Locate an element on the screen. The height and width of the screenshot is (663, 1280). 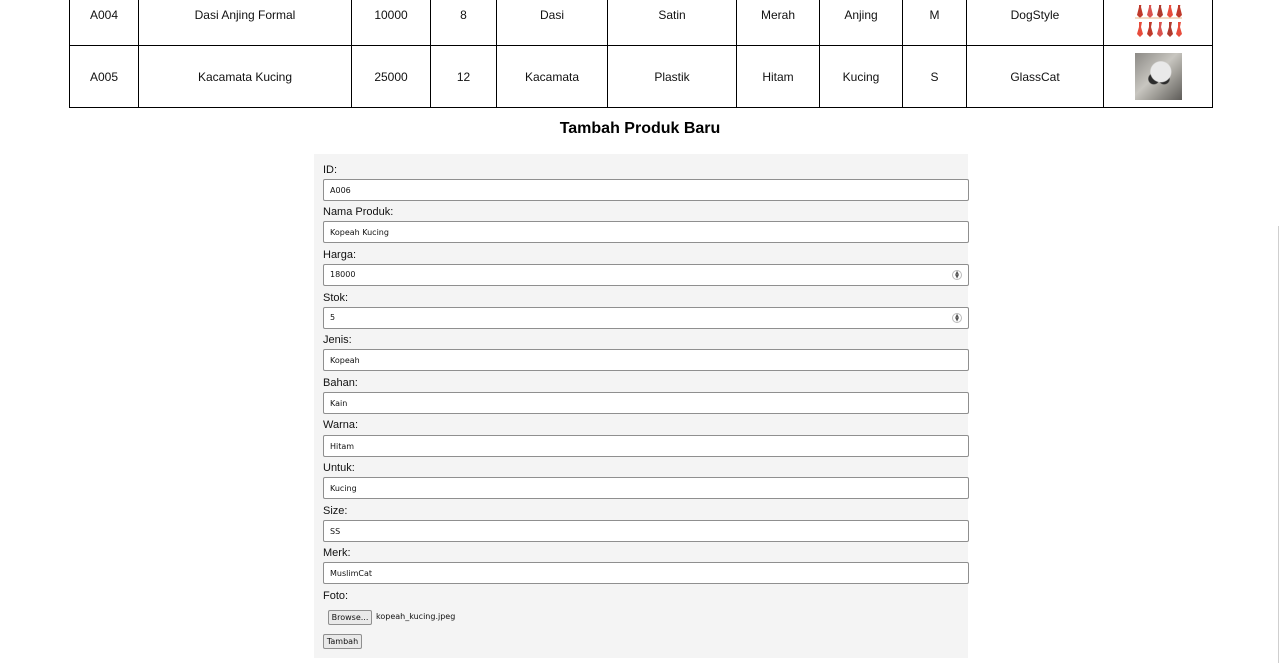
harga-label: Harga: is located at coordinates (340, 255).